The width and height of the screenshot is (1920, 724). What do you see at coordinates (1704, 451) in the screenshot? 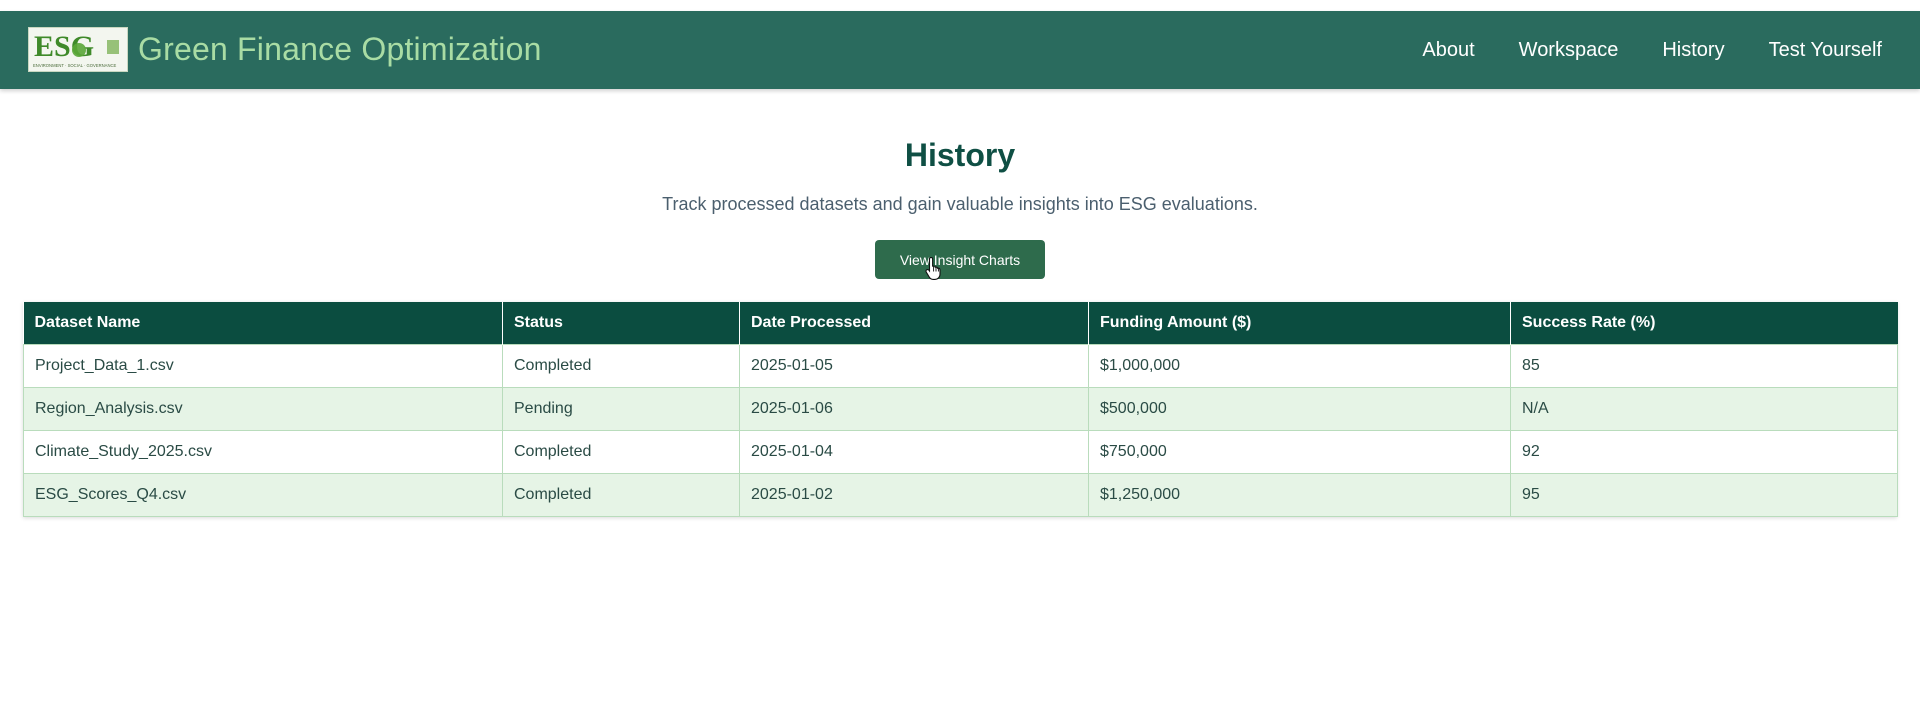
I see `cell-success-rate: 92` at bounding box center [1704, 451].